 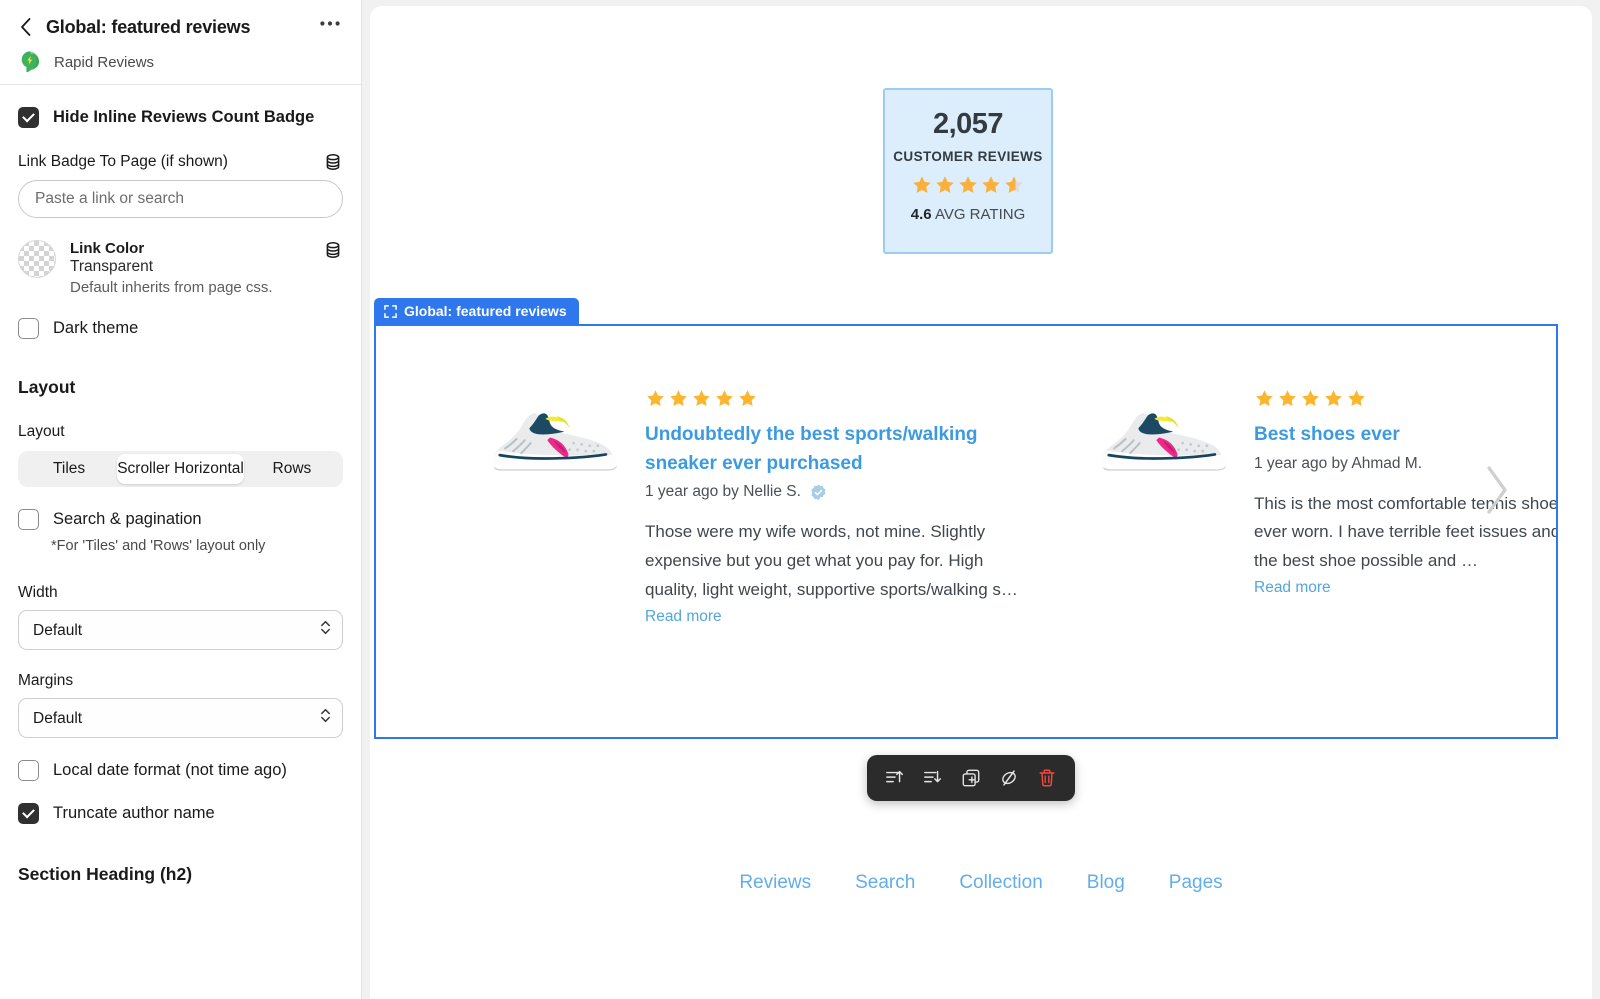 I want to click on app-name: Rapid Reviews, so click(x=104, y=62).